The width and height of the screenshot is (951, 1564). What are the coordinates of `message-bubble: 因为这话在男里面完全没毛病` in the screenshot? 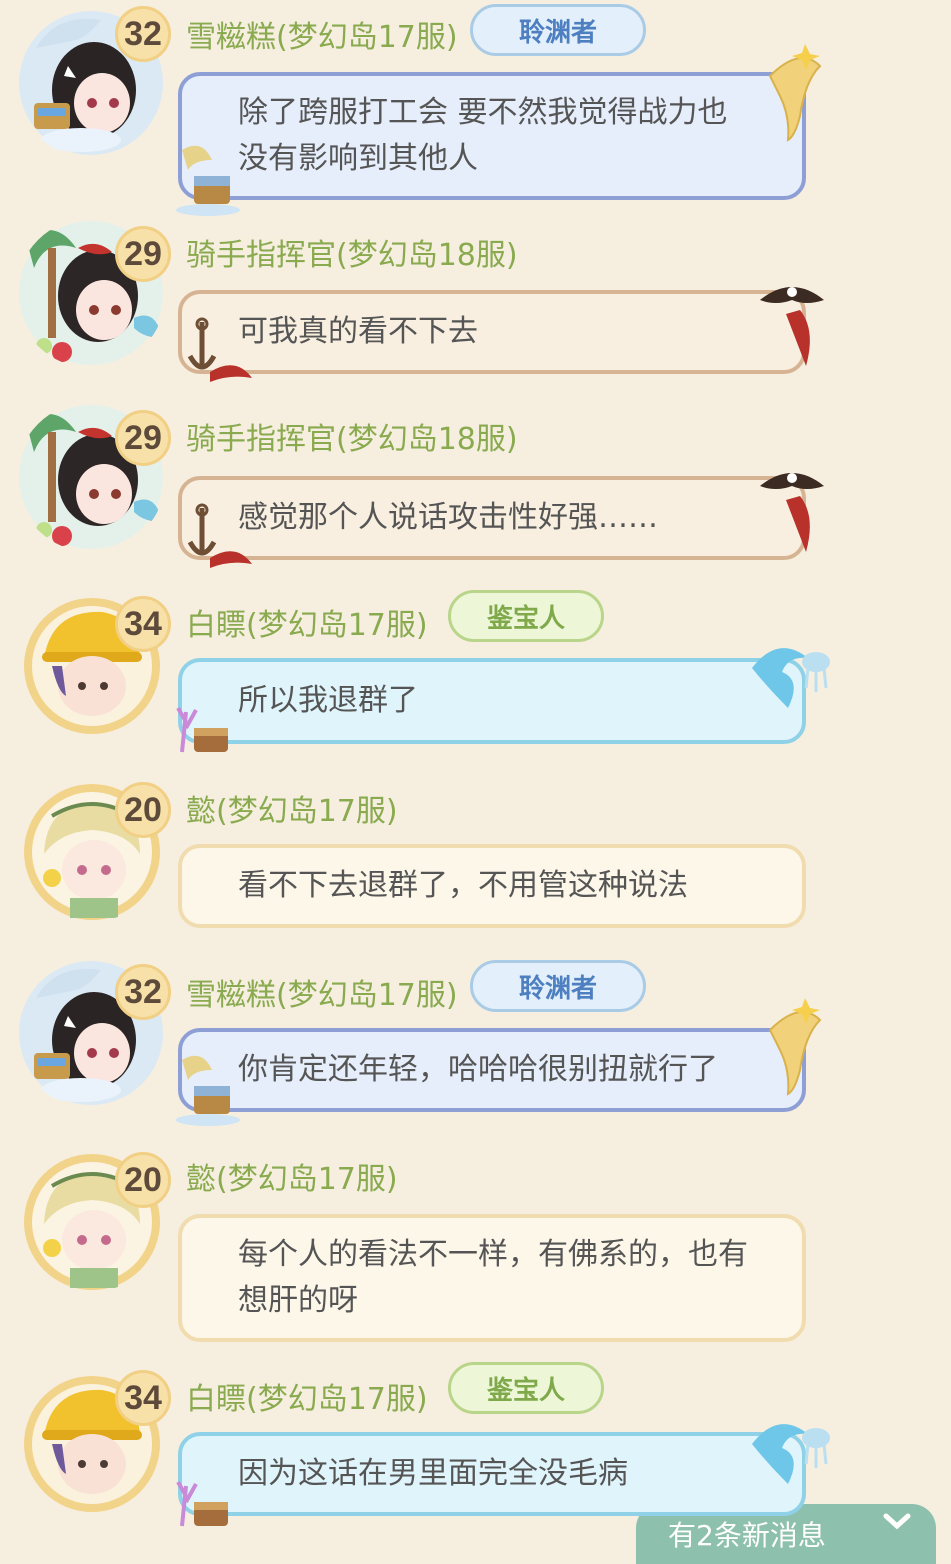 It's located at (492, 1474).